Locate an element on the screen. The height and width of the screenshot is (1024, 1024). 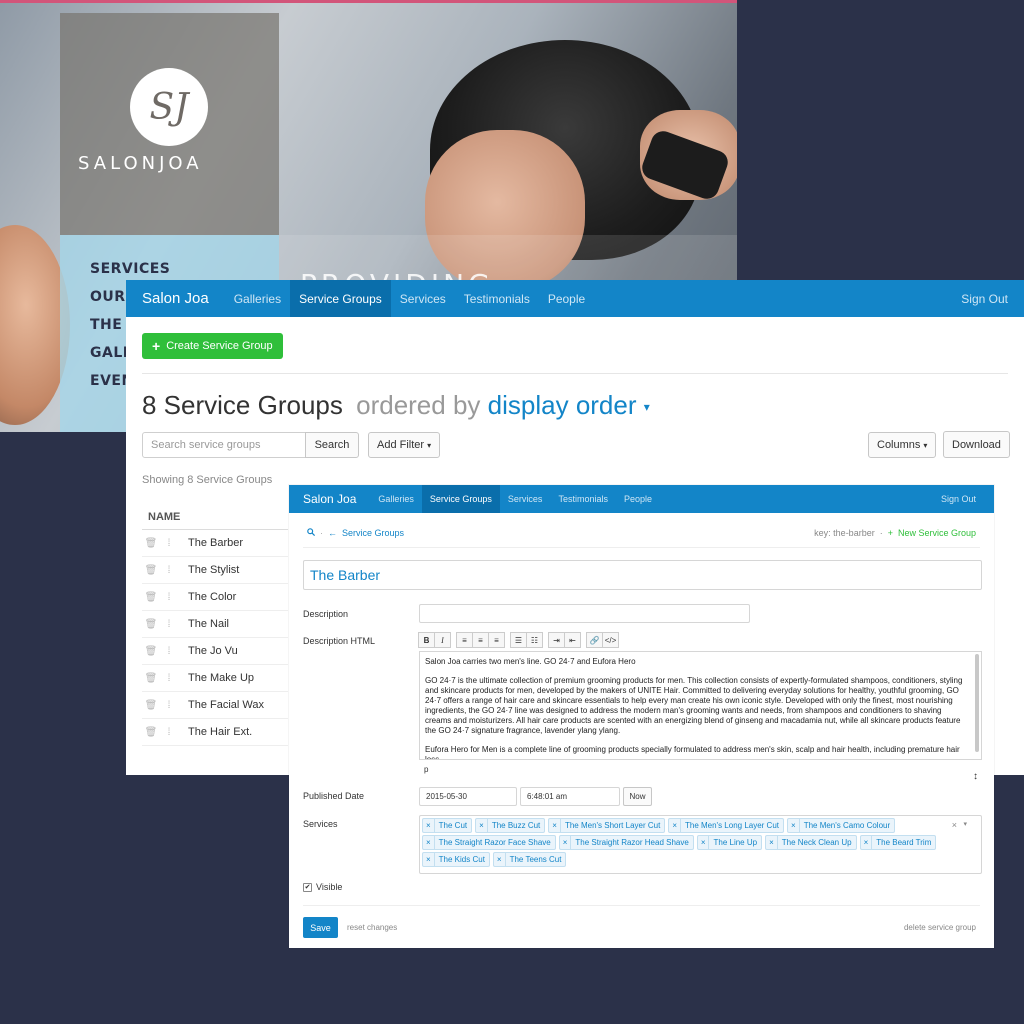
sort-order-dropdown: display order is located at coordinates (562, 405).